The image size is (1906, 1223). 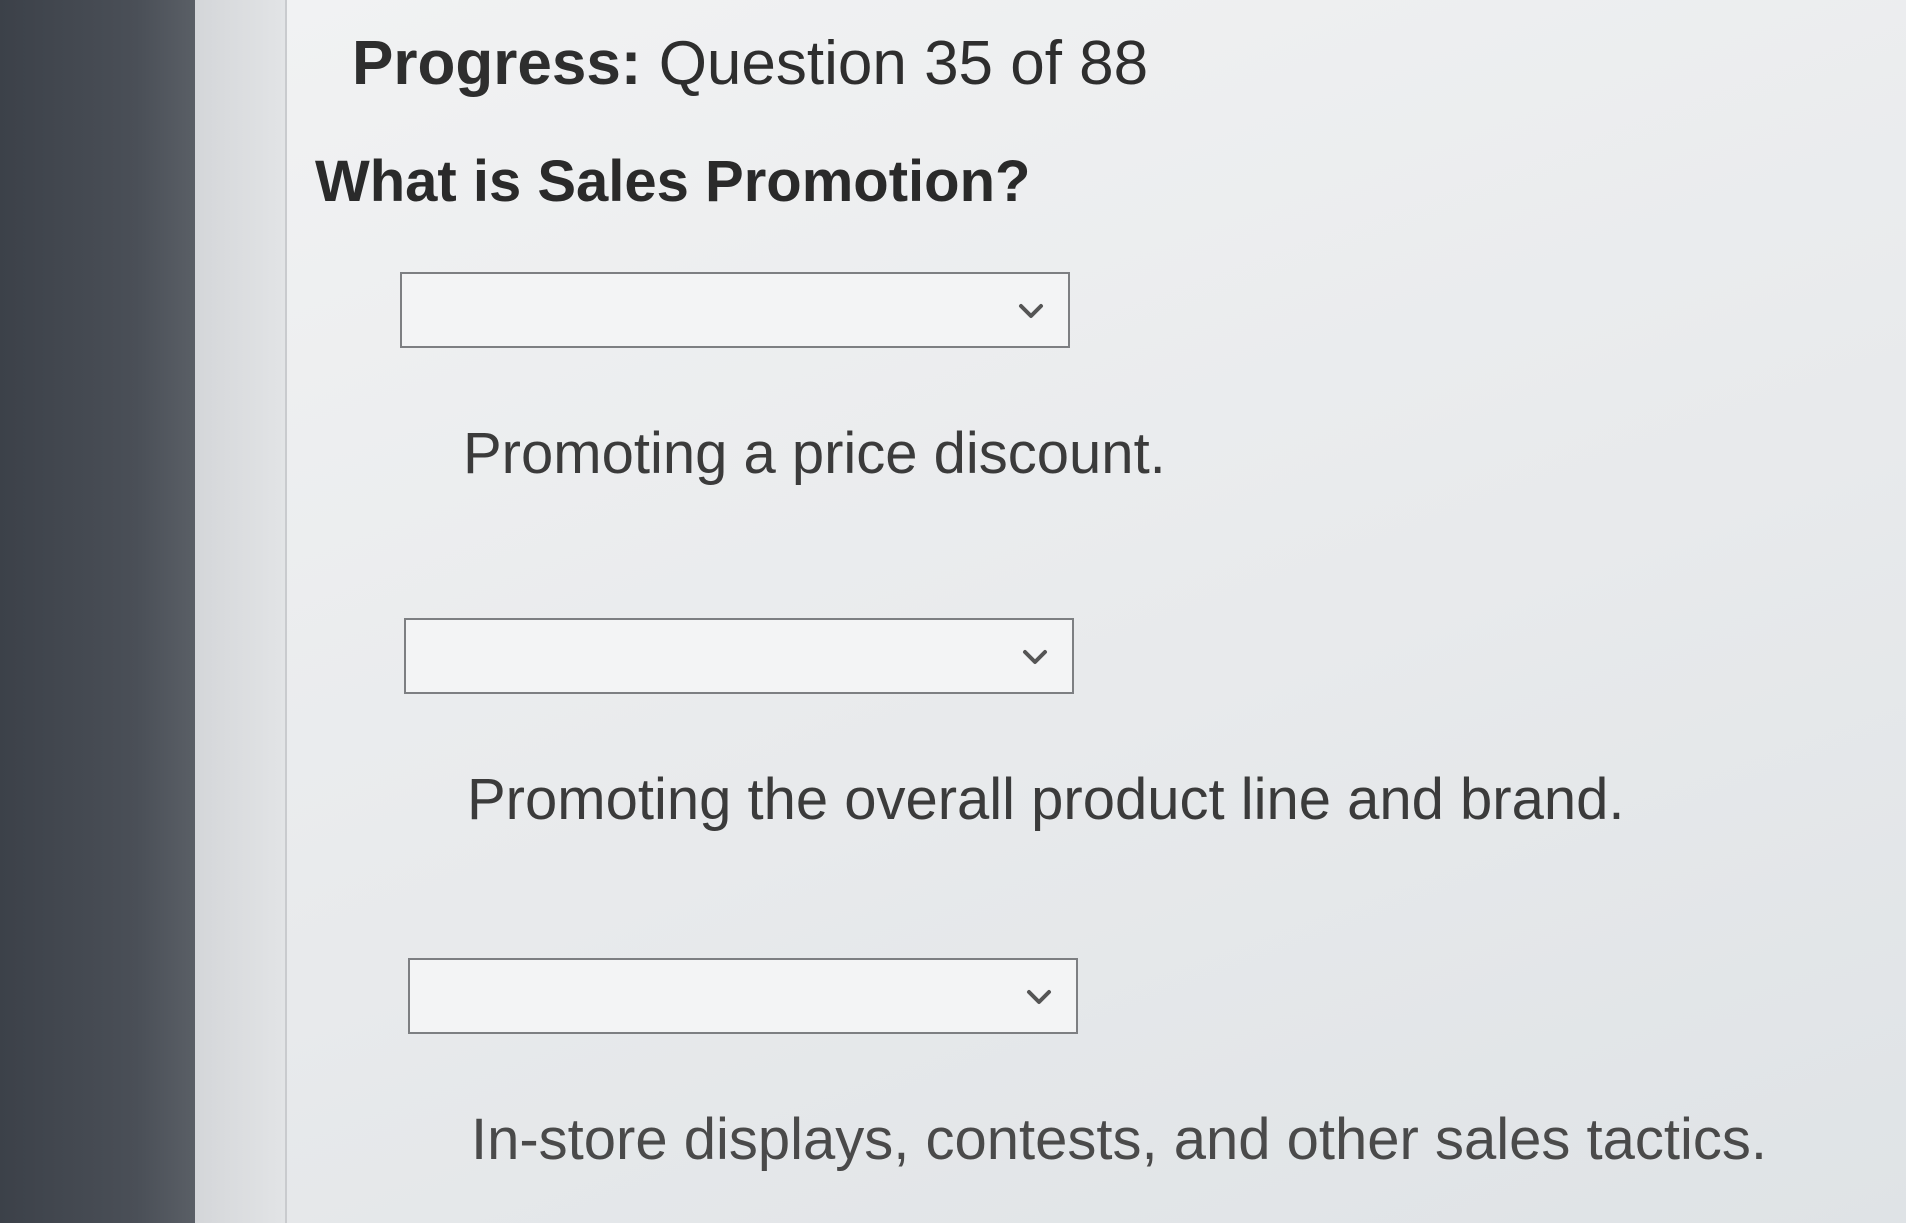 What do you see at coordinates (97, 611) in the screenshot?
I see `monitor-bezel` at bounding box center [97, 611].